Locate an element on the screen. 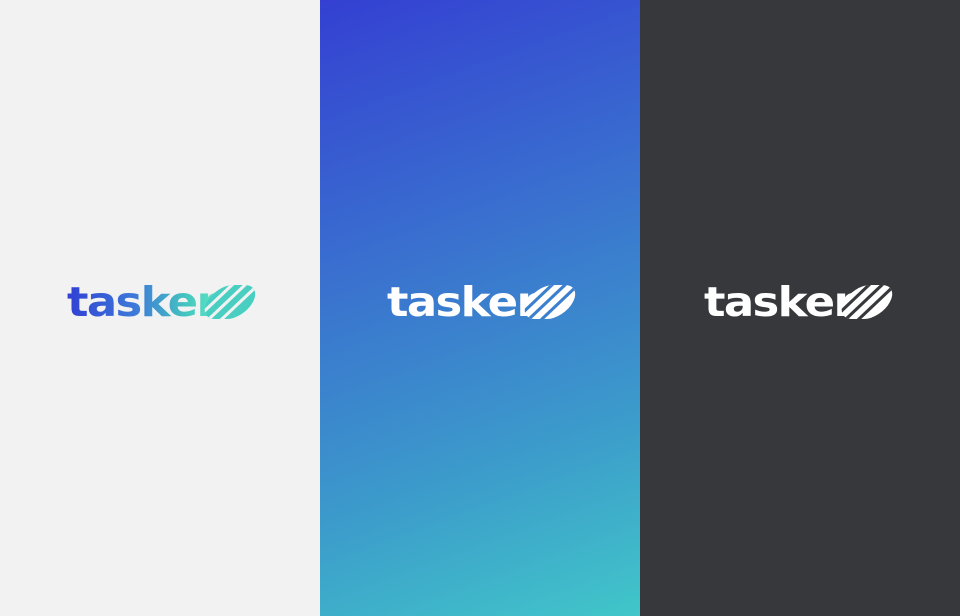  tasker-logo-gradient: tasker is located at coordinates (484, 302).